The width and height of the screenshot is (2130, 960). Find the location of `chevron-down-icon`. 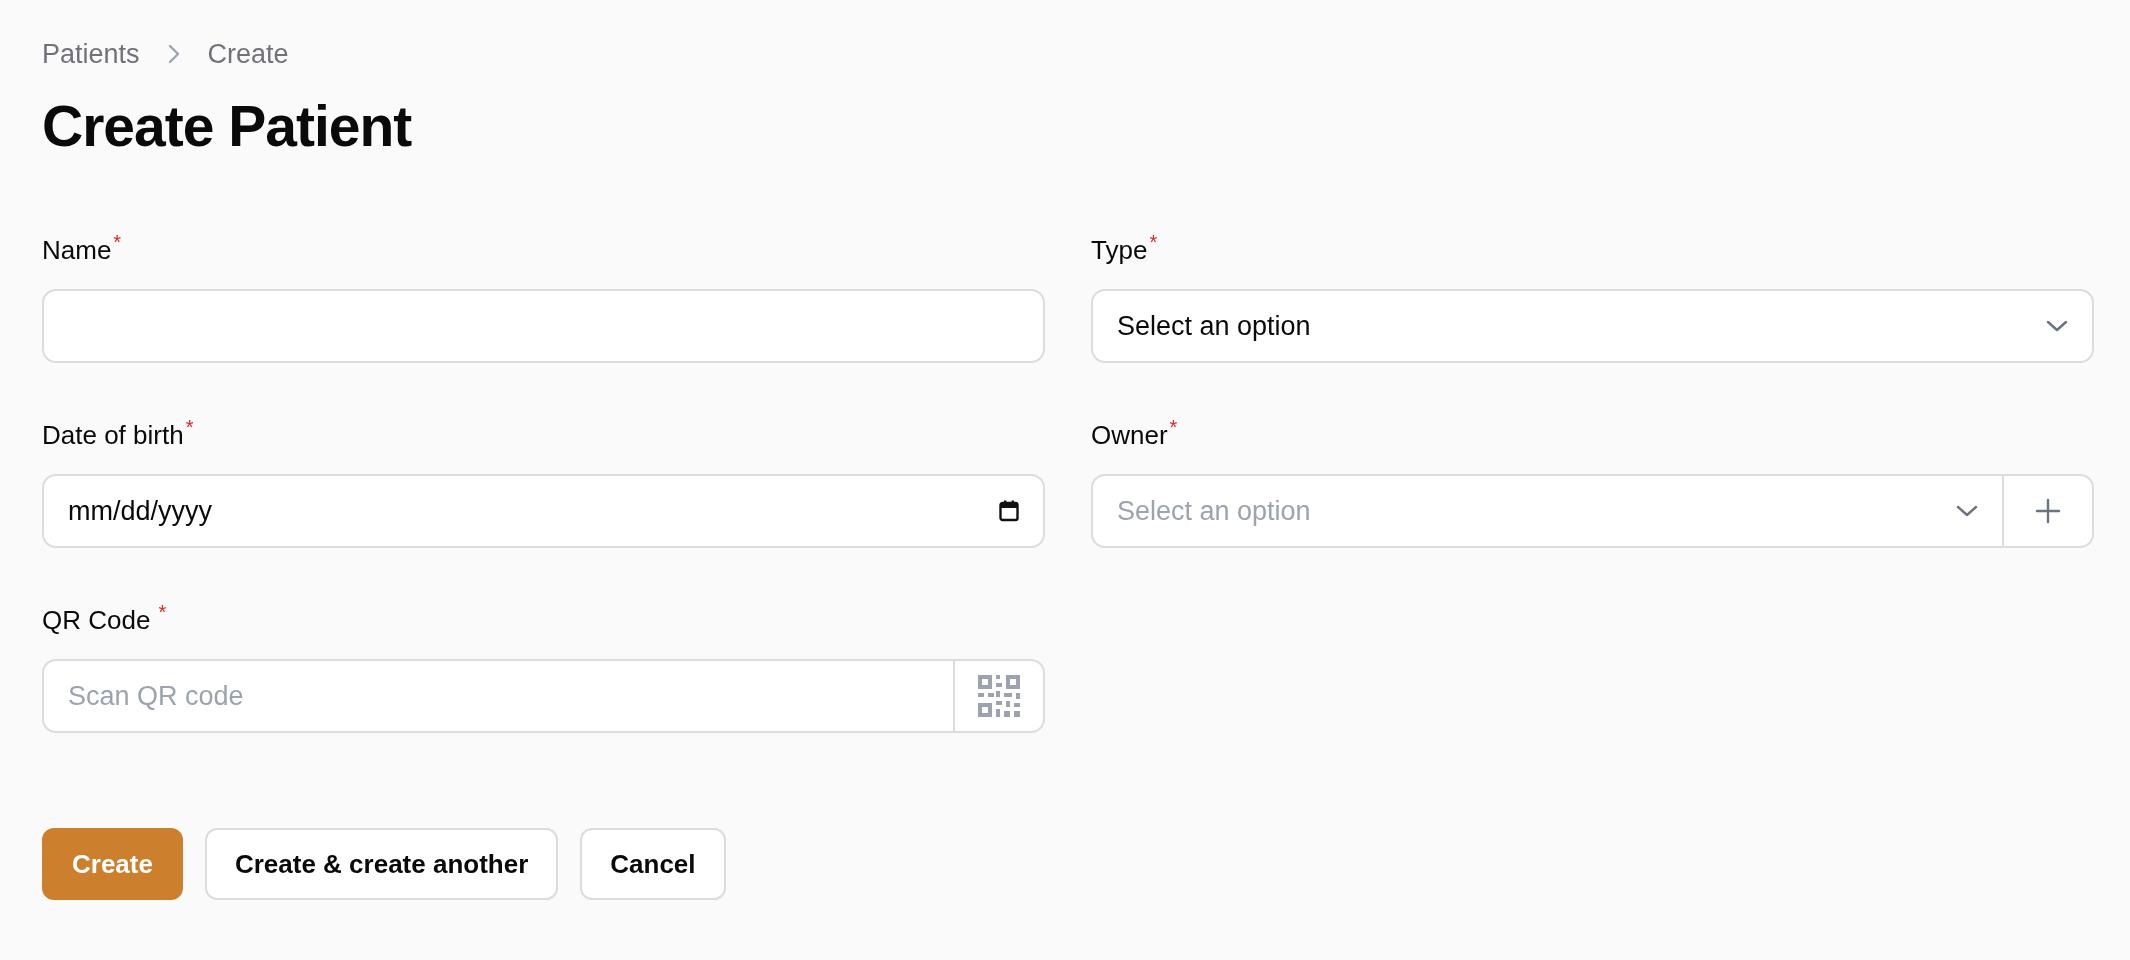

chevron-down-icon is located at coordinates (2057, 326).